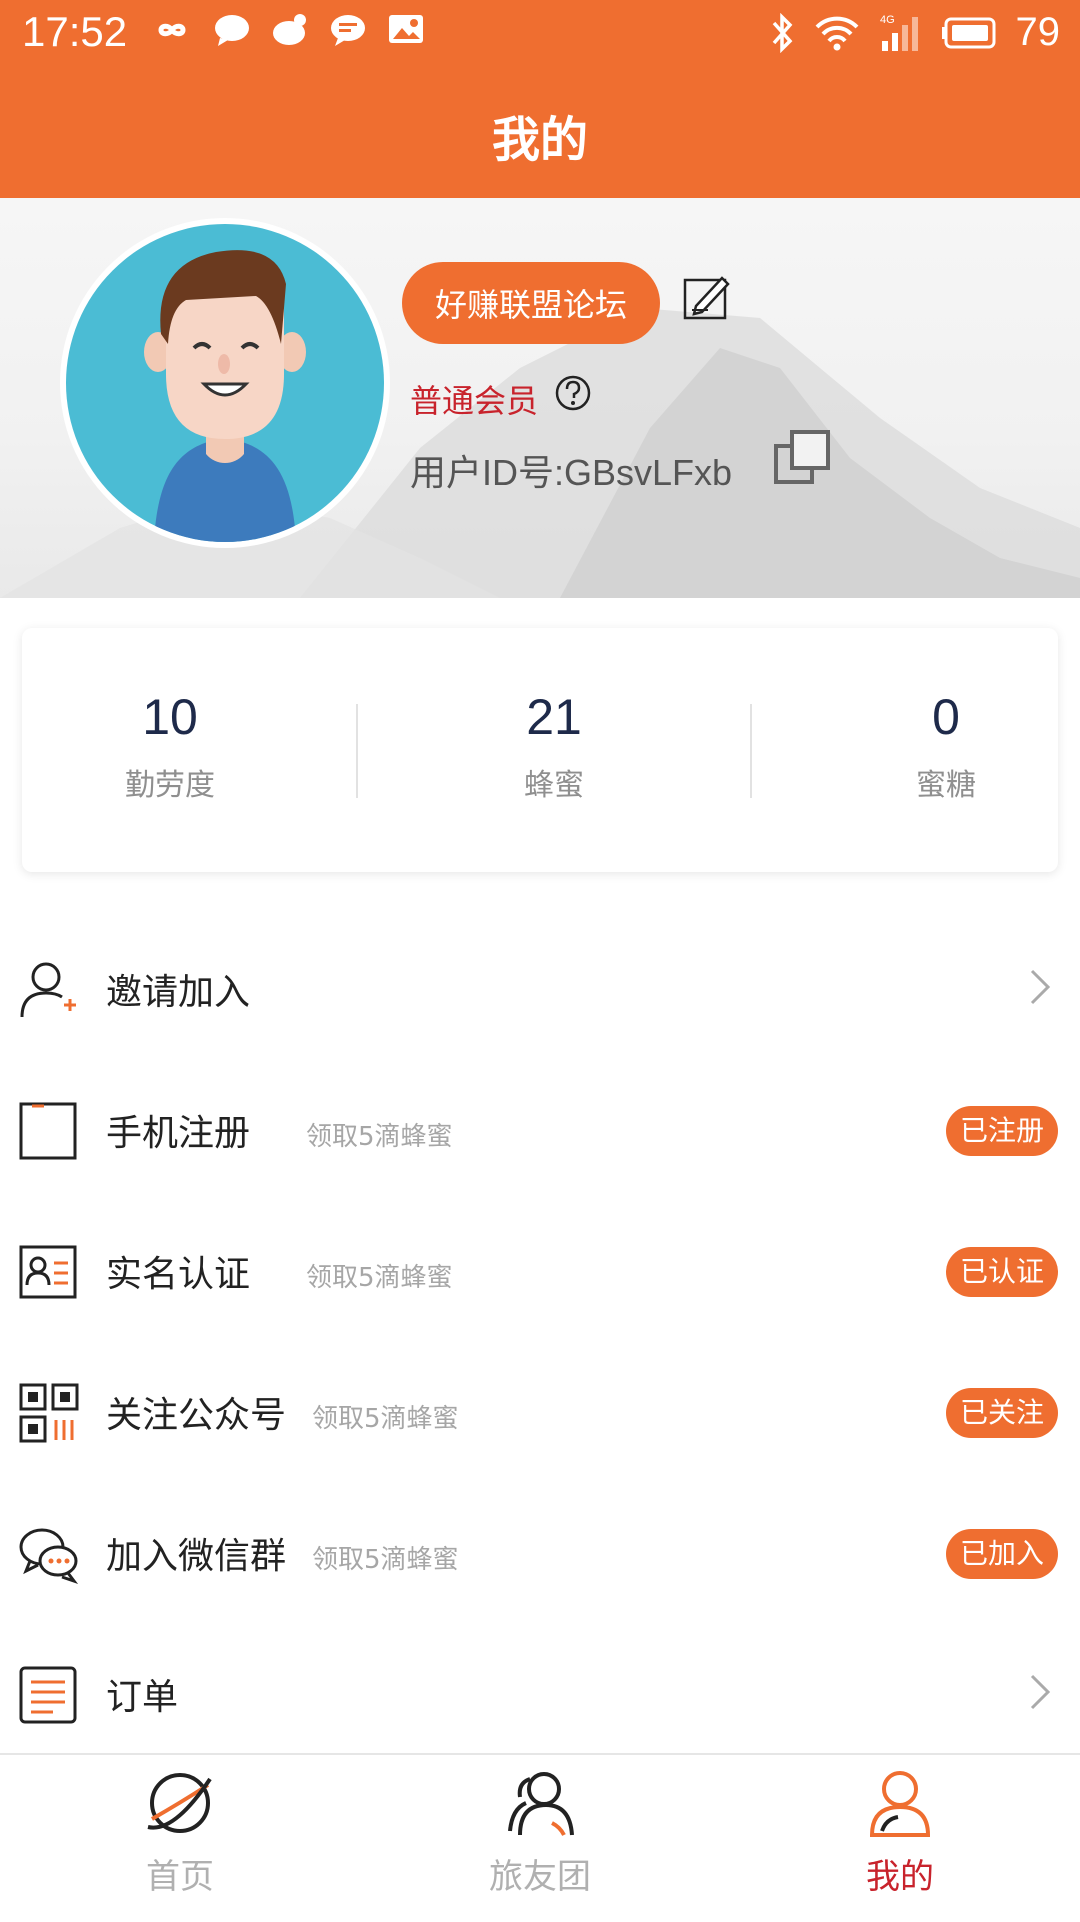 The width and height of the screenshot is (1080, 1922). I want to click on wifi-icon, so click(836, 33).